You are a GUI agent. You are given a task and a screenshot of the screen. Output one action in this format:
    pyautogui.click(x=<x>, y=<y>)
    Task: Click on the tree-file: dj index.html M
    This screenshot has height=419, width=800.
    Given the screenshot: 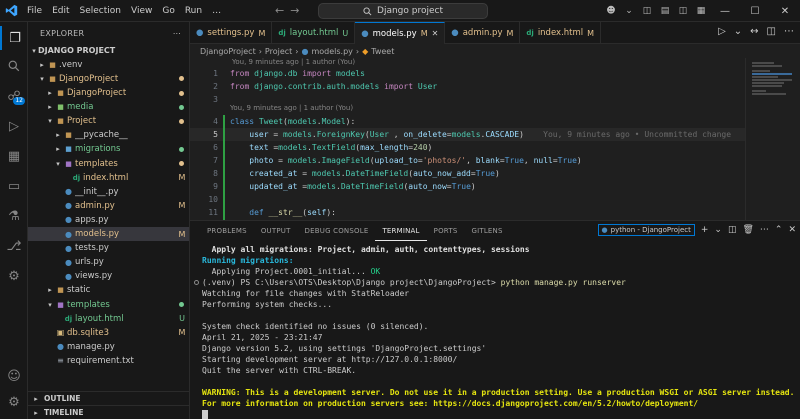 What is the action you would take?
    pyautogui.click(x=108, y=178)
    